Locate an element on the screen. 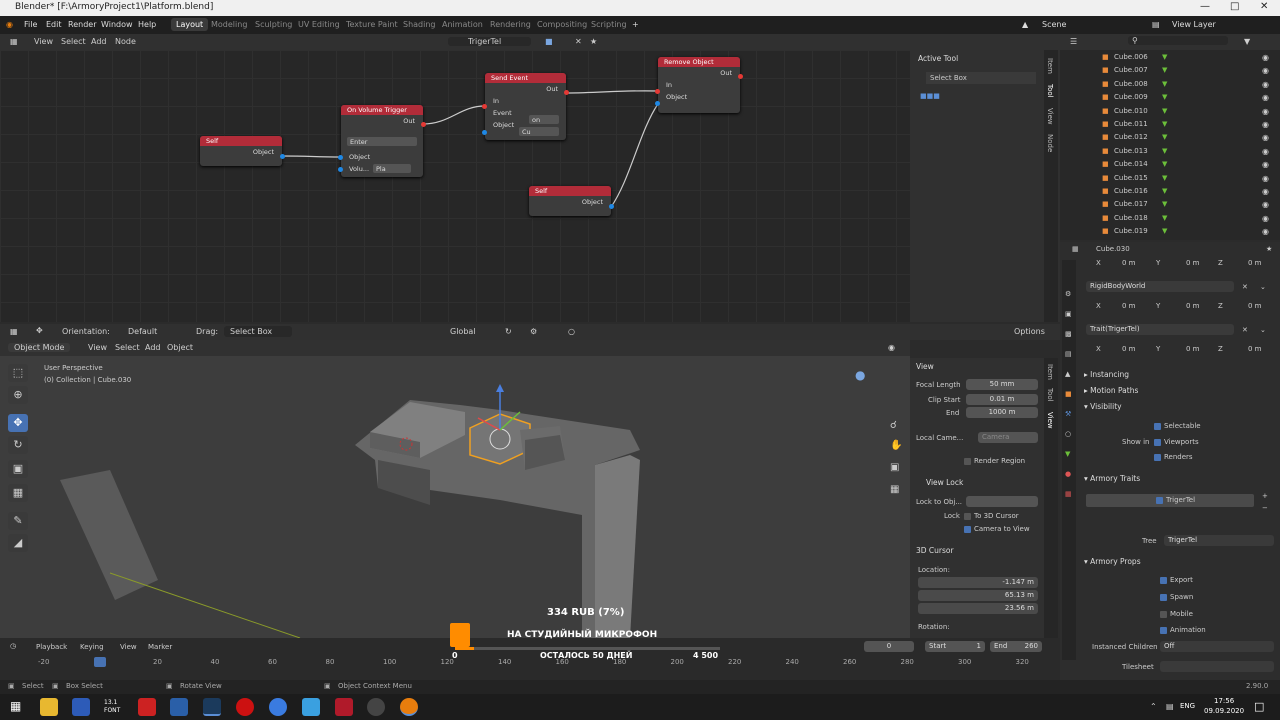  tab-modeling: Modeling is located at coordinates (229, 24).